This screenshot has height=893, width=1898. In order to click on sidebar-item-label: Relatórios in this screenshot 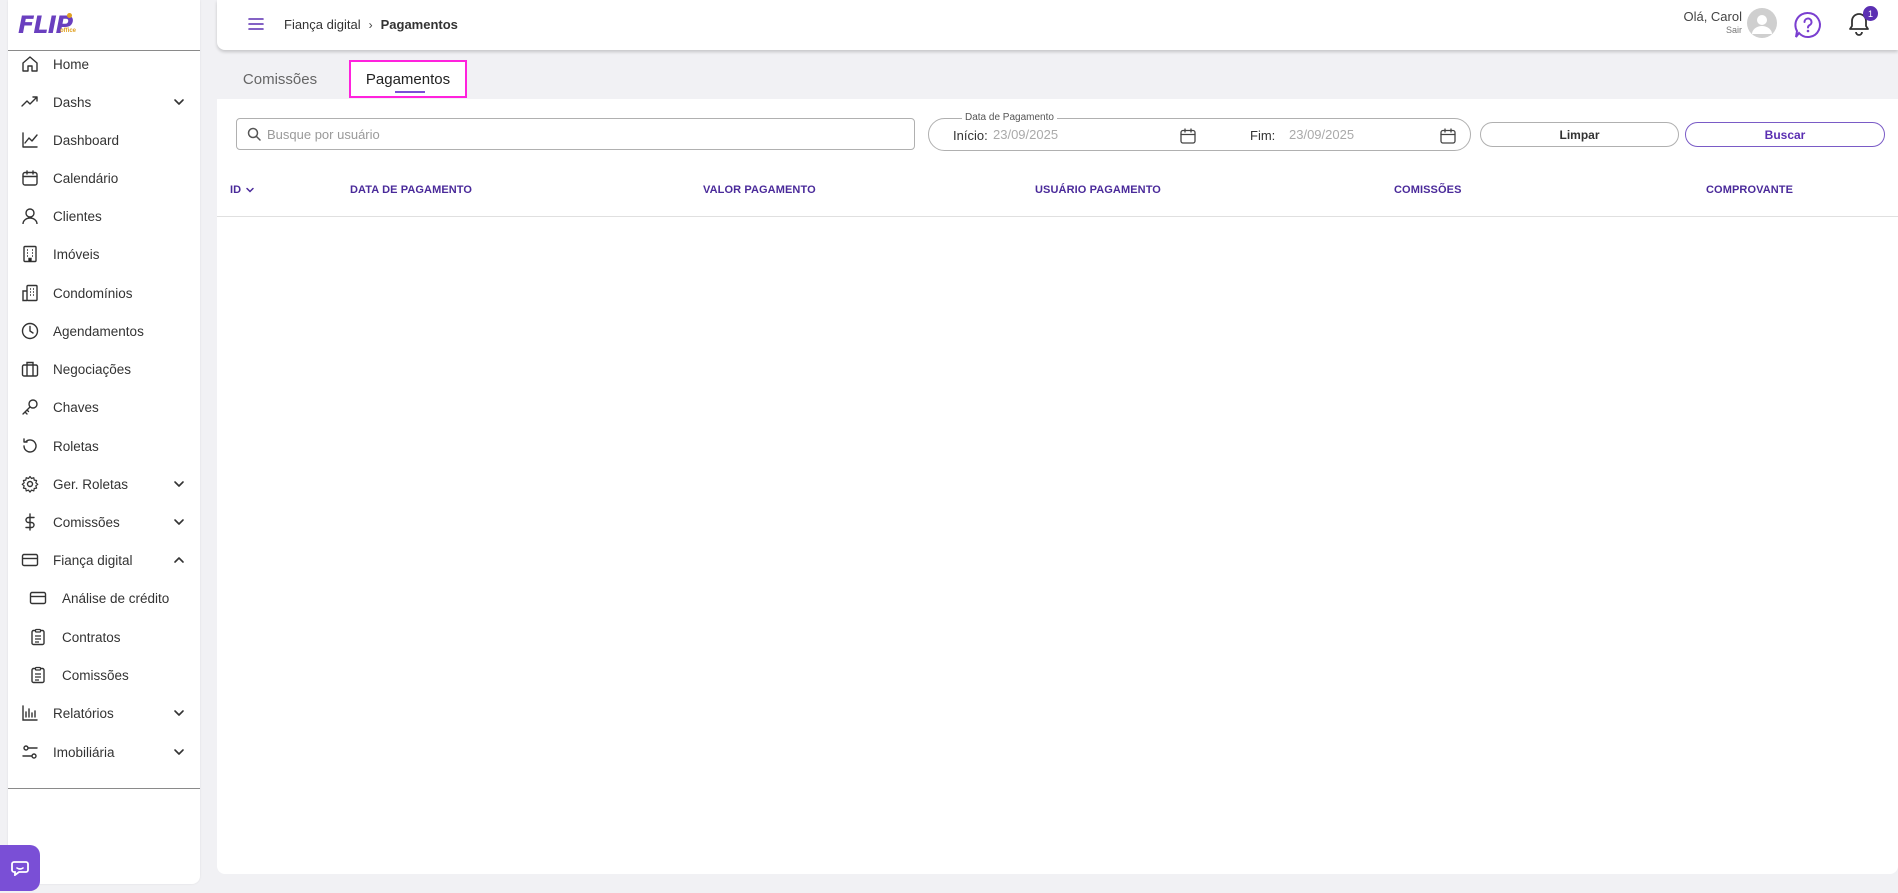, I will do `click(83, 713)`.